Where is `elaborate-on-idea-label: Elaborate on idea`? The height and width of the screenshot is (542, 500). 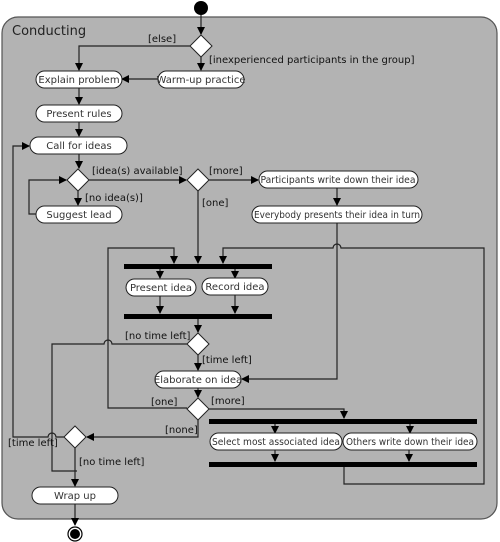
elaborate-on-idea-label: Elaborate on idea is located at coordinates (198, 380).